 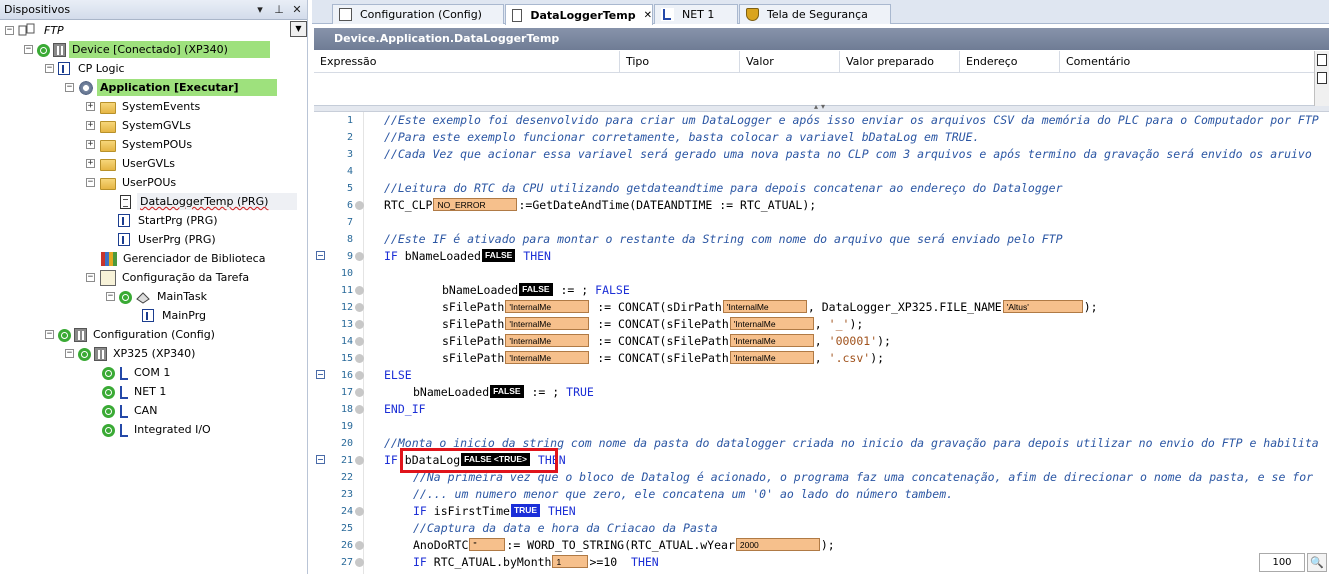 I want to click on close-tab-icon: ✕, so click(x=648, y=15).